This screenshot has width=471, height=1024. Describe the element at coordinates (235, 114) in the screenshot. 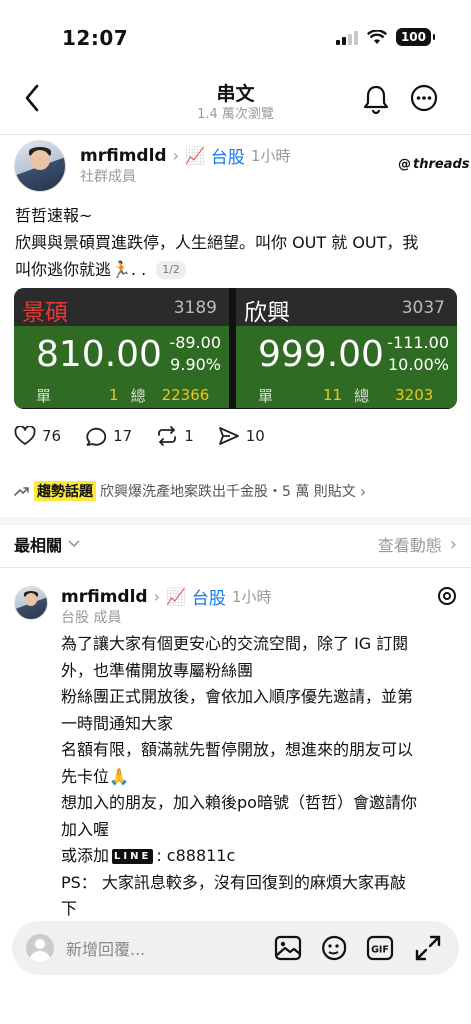

I see `view-count: 1.4 萬次瀏覽` at that location.